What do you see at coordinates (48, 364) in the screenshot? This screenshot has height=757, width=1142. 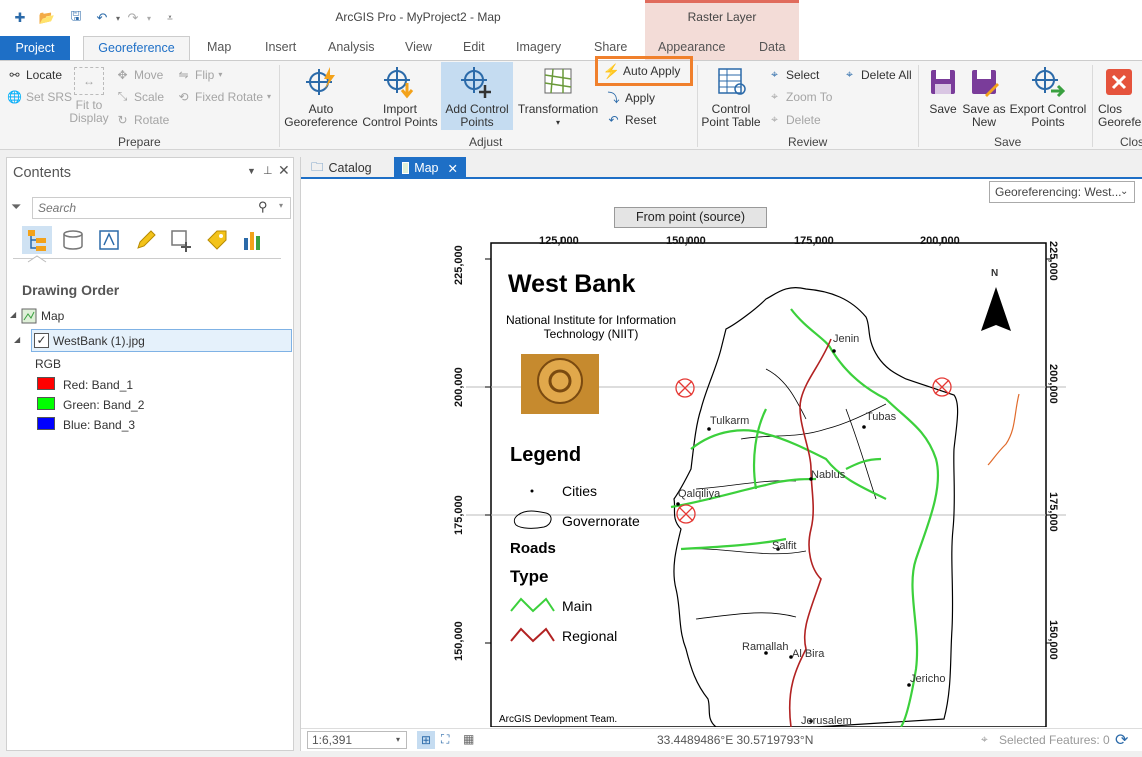 I see `renderer-label: RGB` at bounding box center [48, 364].